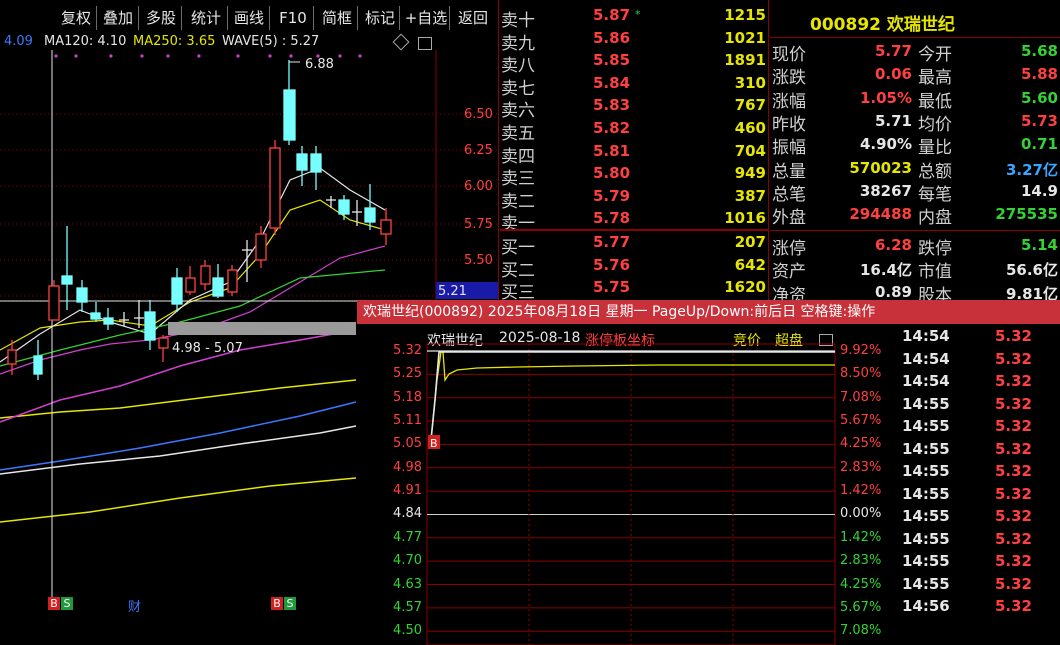 Image resolution: width=1060 pixels, height=645 pixels. Describe the element at coordinates (632, 396) in the screenshot. I see `avg-price-line` at that location.